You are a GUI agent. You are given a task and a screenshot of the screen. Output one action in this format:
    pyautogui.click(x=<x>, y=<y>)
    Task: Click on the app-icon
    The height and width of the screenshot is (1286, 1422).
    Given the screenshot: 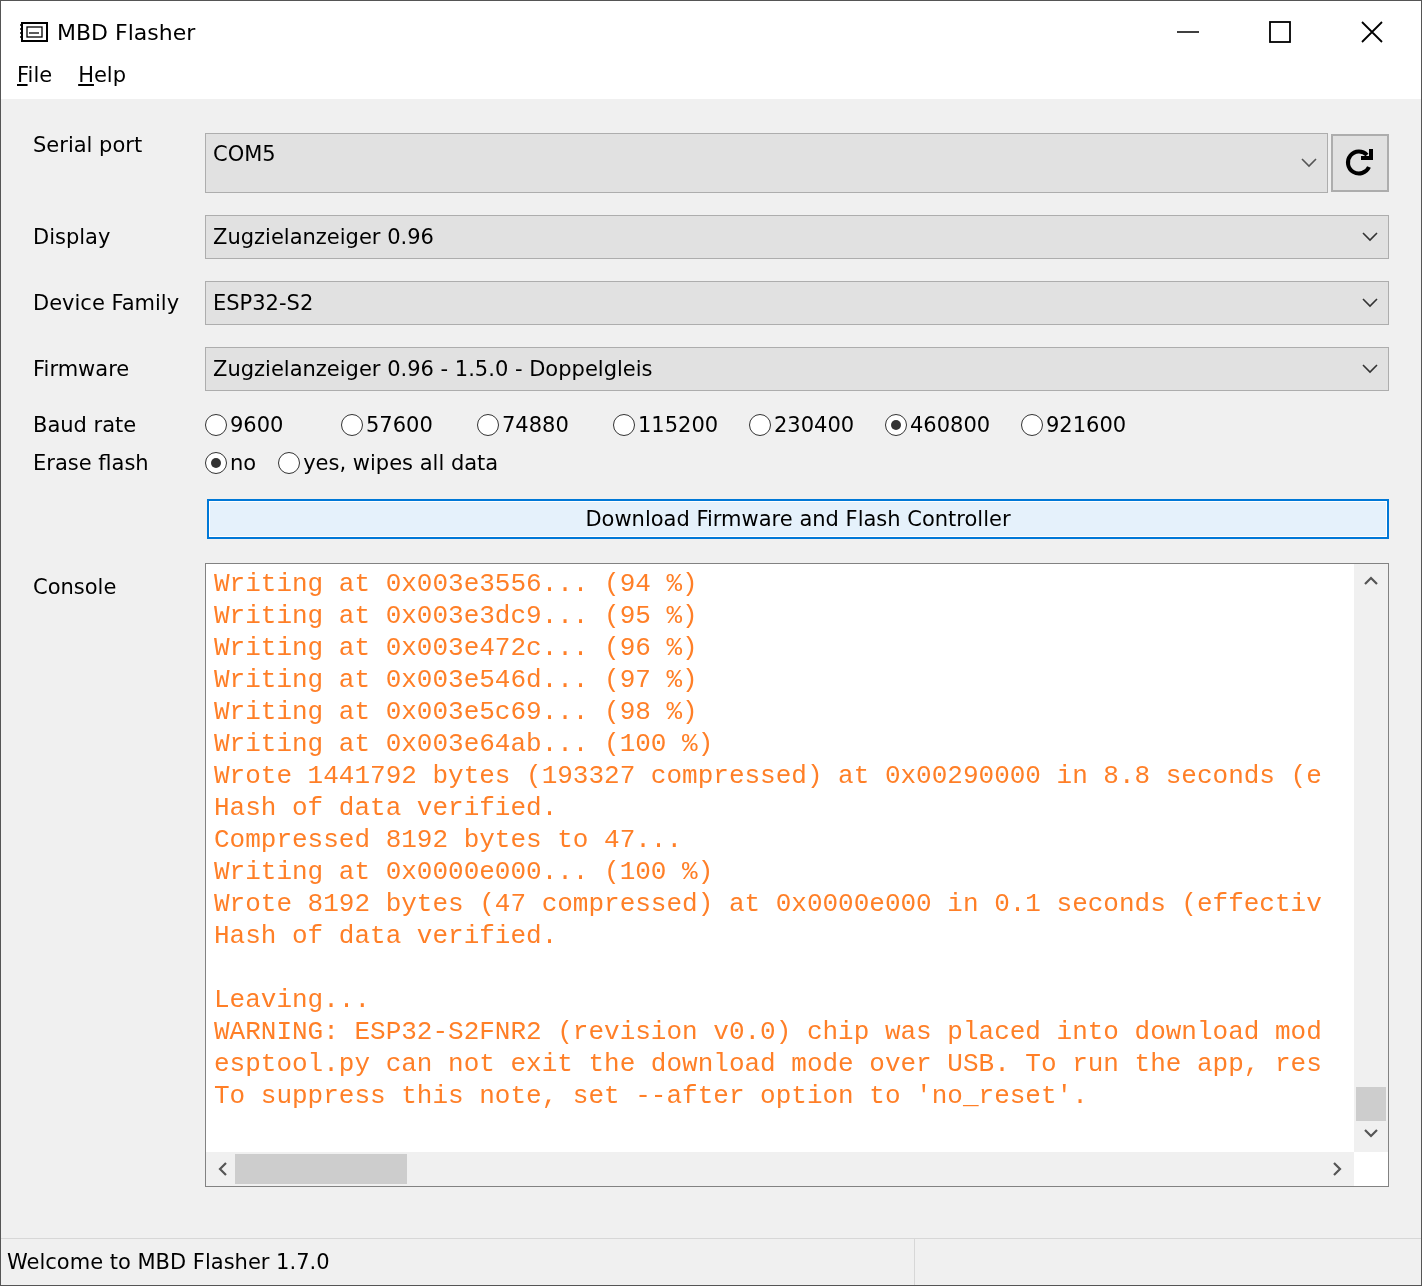 What is the action you would take?
    pyautogui.click(x=34, y=32)
    